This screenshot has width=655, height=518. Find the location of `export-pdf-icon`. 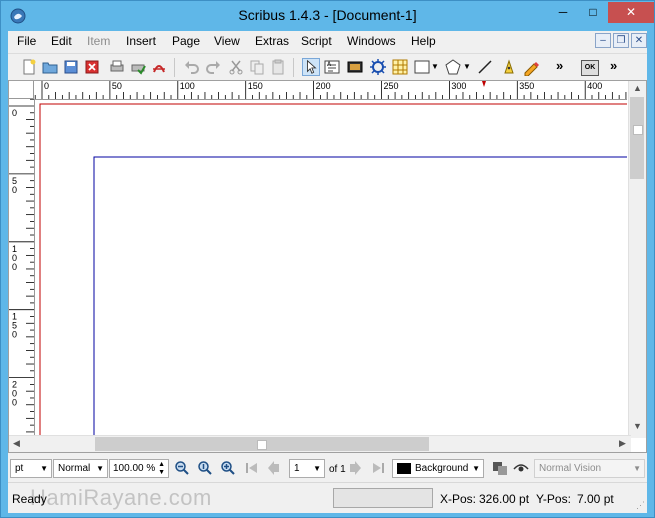

export-pdf-icon is located at coordinates (159, 67).